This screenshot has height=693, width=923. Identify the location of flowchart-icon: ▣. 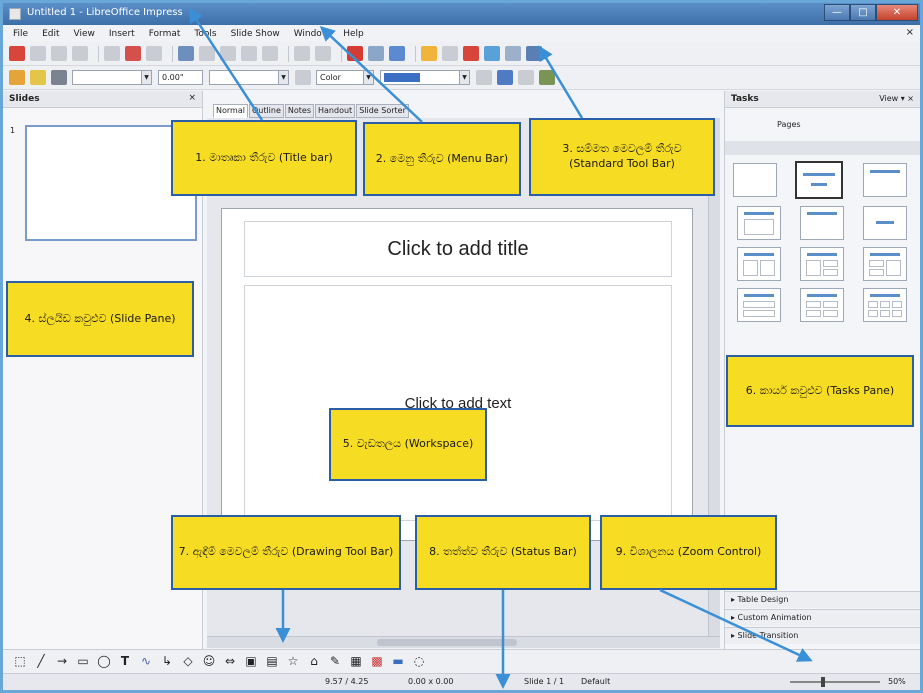
(251, 661).